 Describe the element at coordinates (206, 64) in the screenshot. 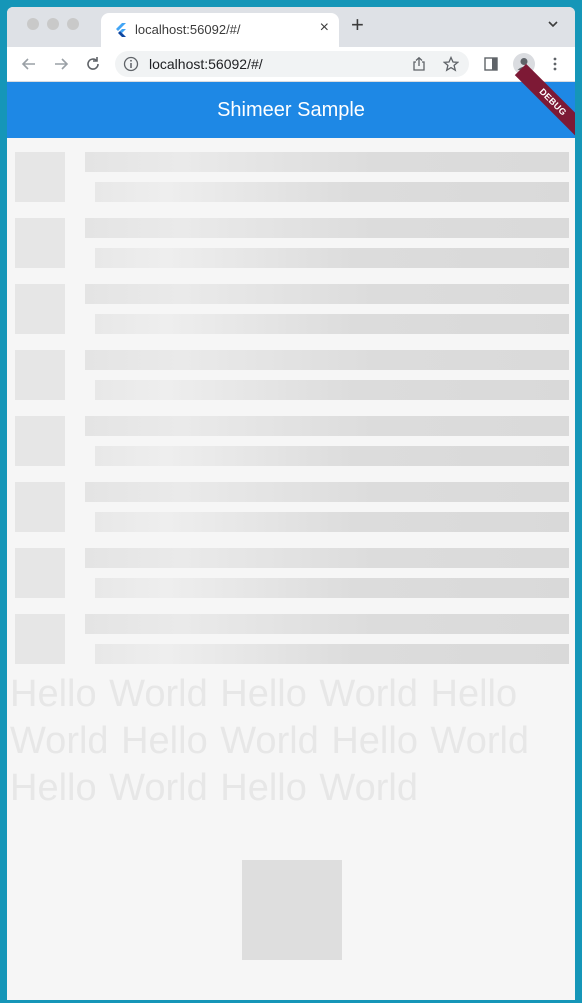

I see `url-text: localhost:56092/#/` at that location.